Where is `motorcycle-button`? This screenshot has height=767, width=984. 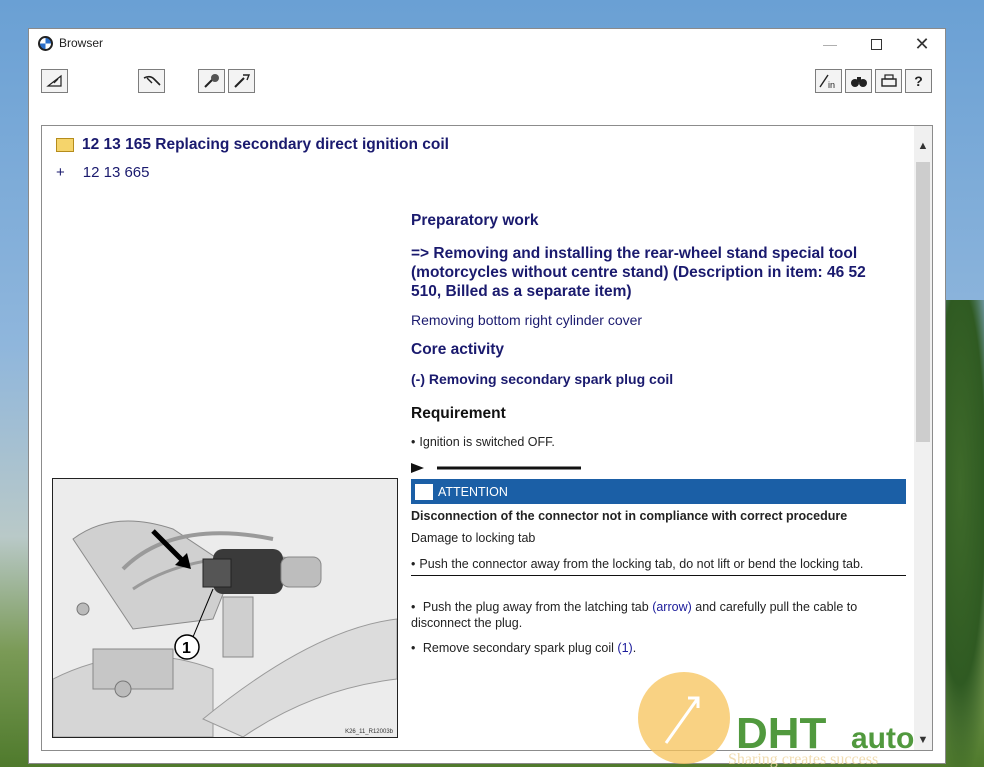
motorcycle-button is located at coordinates (151, 81).